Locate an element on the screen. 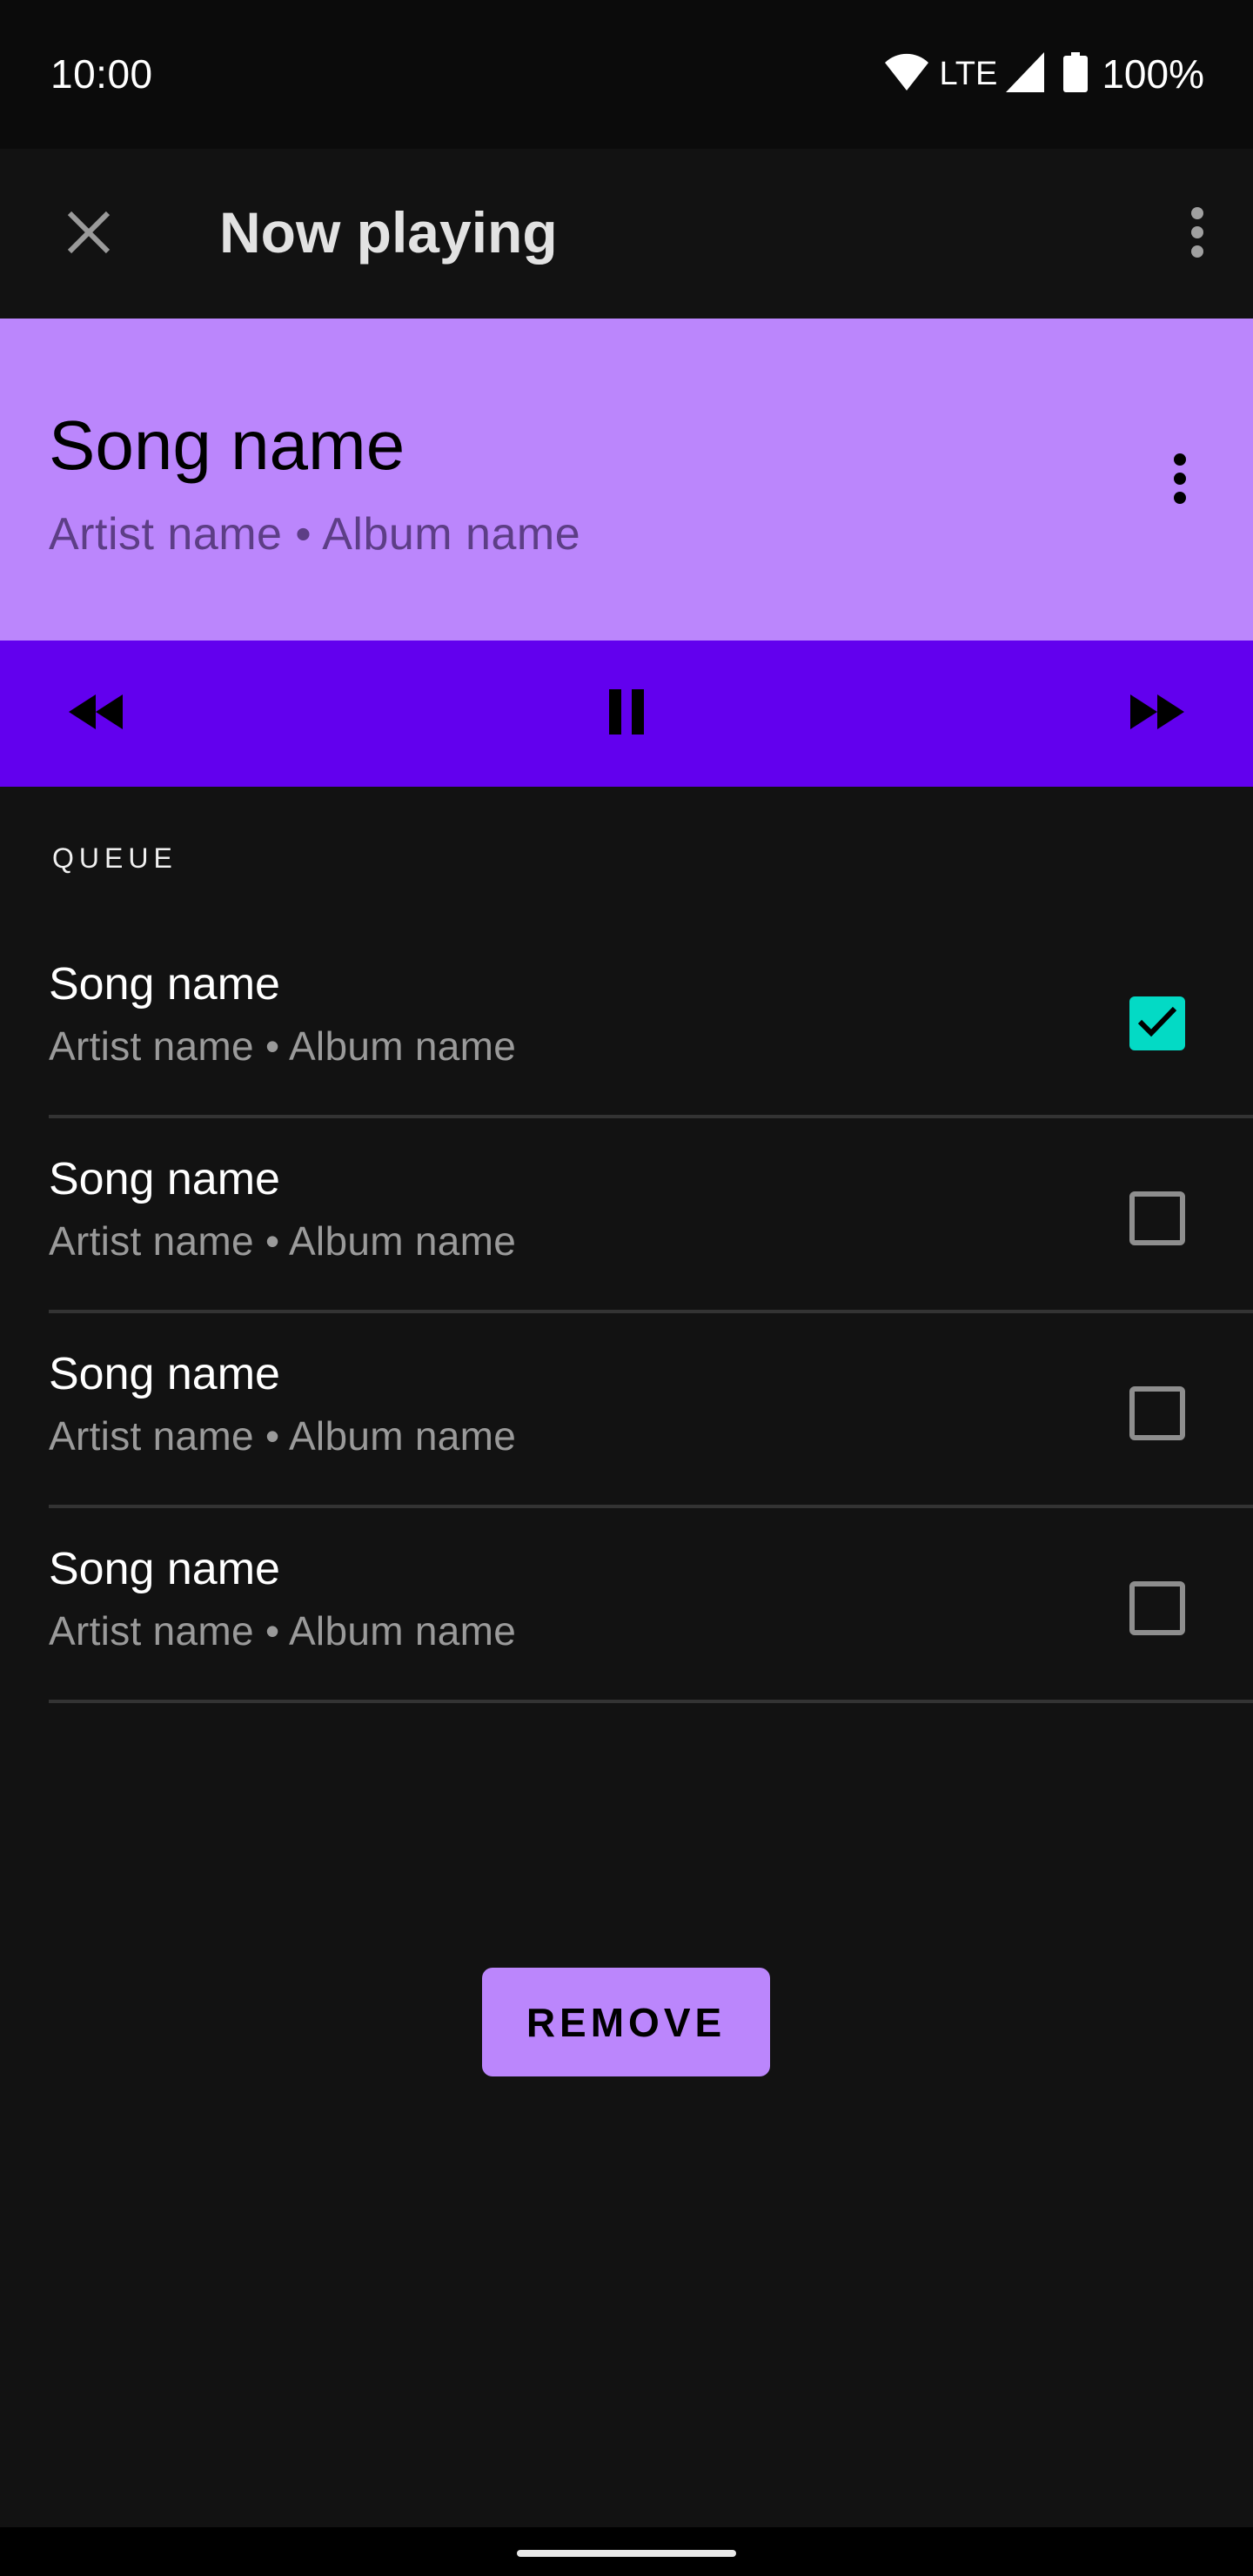 Image resolution: width=1253 pixels, height=2576 pixels. playback-controls is located at coordinates (626, 714).